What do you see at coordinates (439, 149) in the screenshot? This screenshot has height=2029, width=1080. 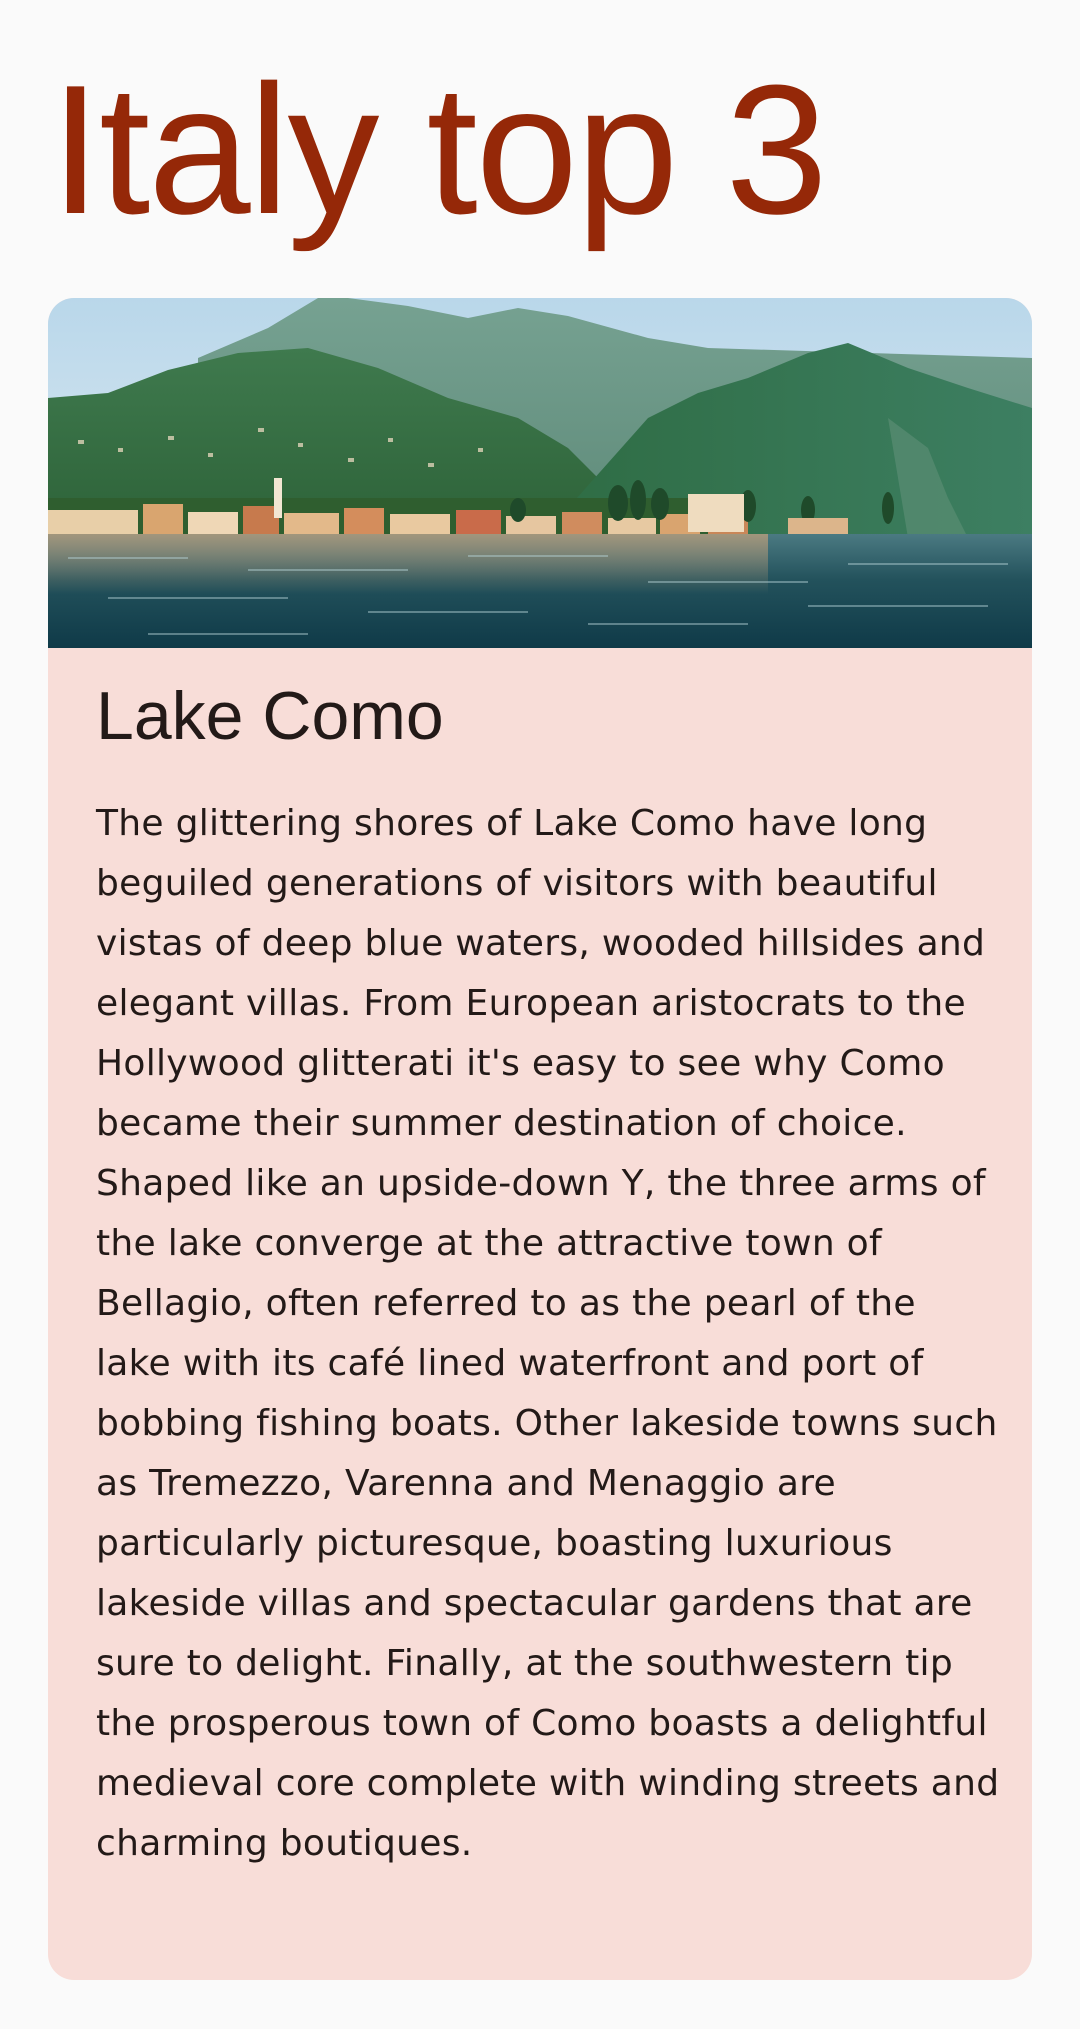 I see `page-title: Italy top 3` at bounding box center [439, 149].